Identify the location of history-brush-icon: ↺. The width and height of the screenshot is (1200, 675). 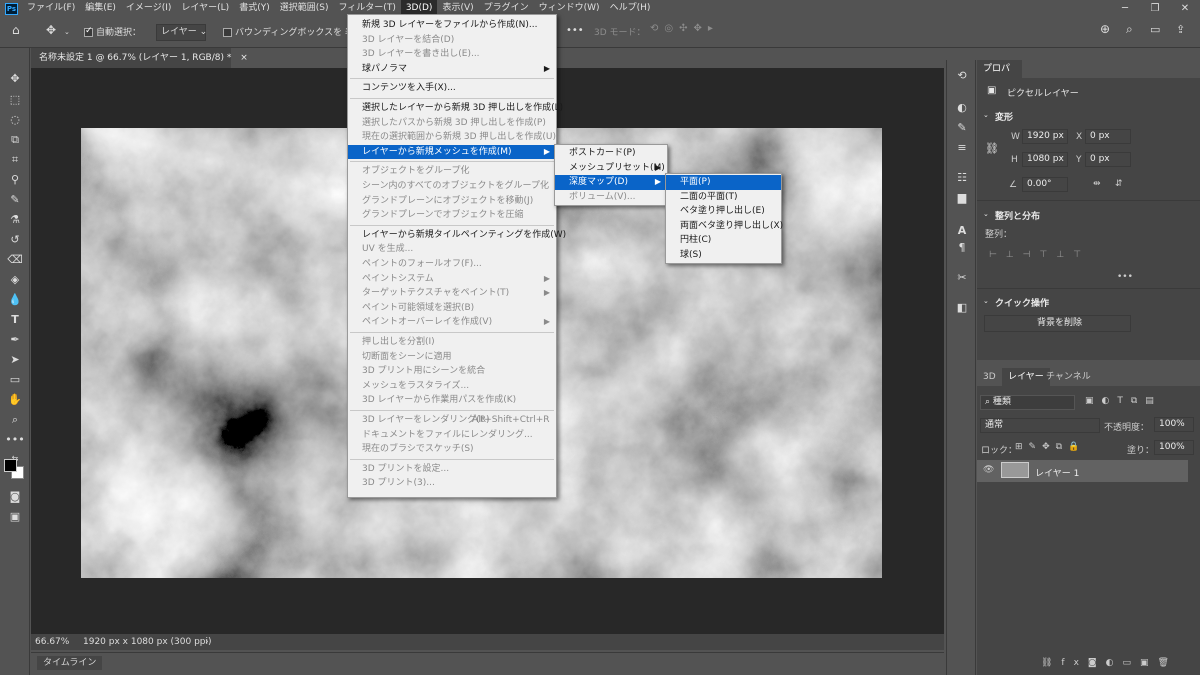
(15, 240).